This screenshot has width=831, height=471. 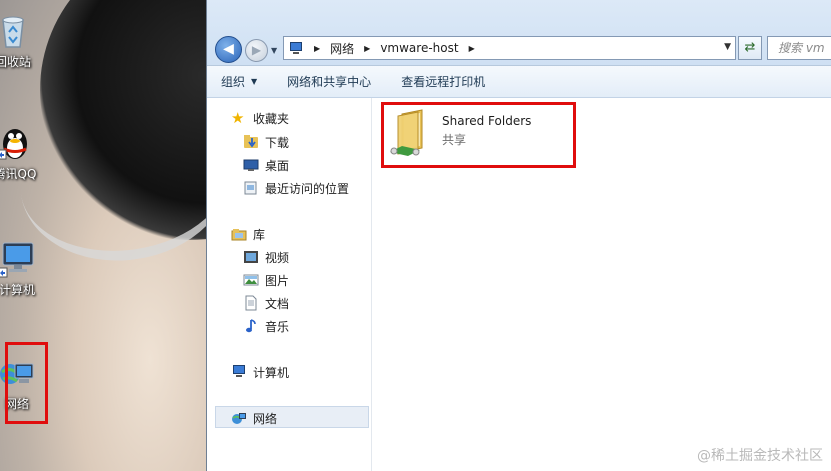 I want to click on highlight-box-desktop-network, so click(x=26, y=383).